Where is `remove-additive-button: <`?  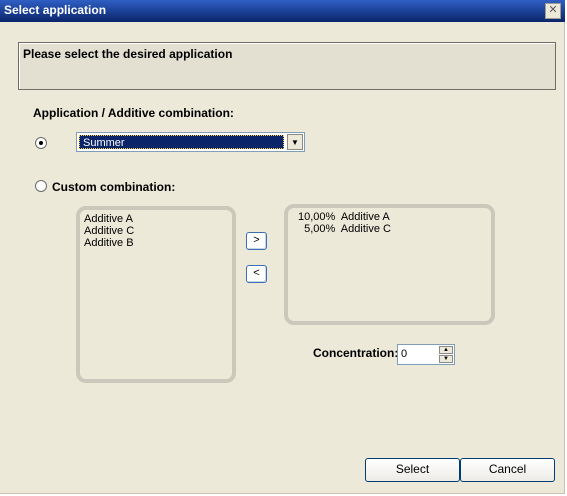
remove-additive-button: < is located at coordinates (256, 274).